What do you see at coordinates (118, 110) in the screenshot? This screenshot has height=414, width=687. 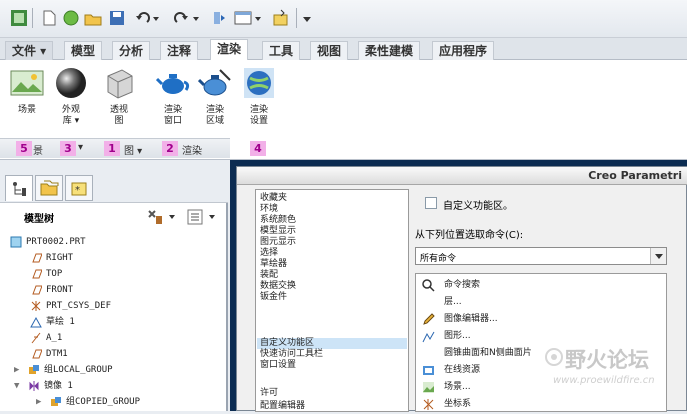 I see `perspective-label-1: 透视` at bounding box center [118, 110].